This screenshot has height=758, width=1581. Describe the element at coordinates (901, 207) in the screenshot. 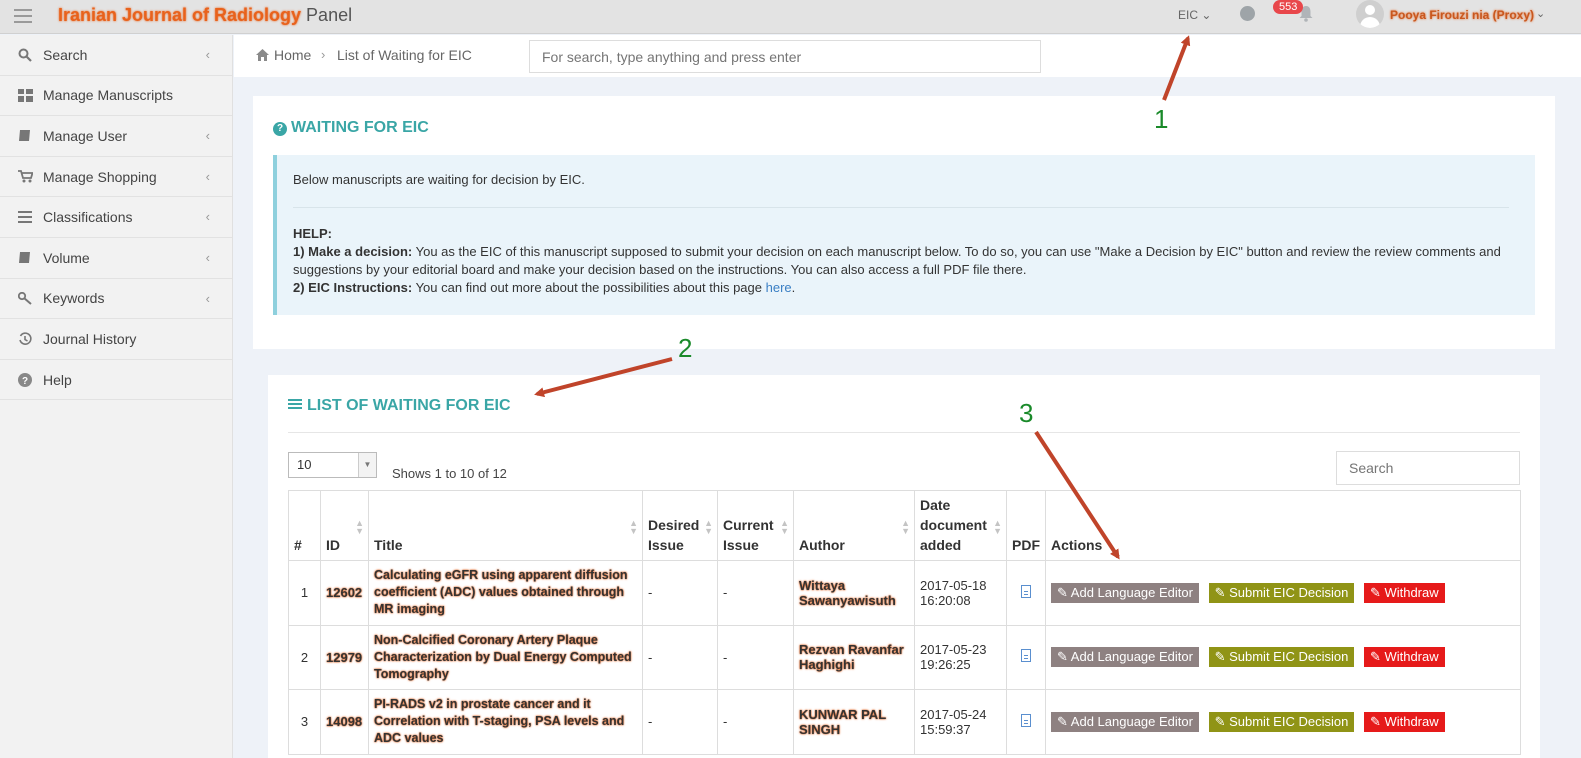

I see `divider` at that location.